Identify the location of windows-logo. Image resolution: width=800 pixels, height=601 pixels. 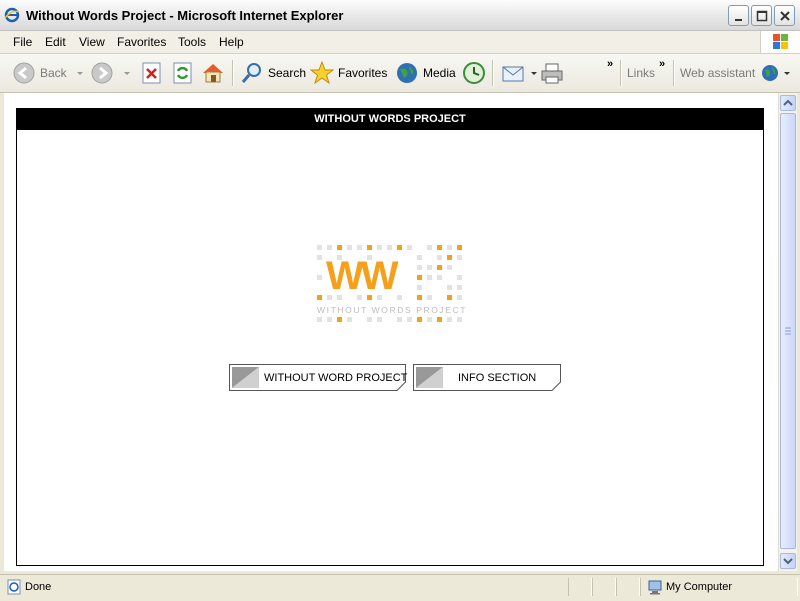
(780, 42).